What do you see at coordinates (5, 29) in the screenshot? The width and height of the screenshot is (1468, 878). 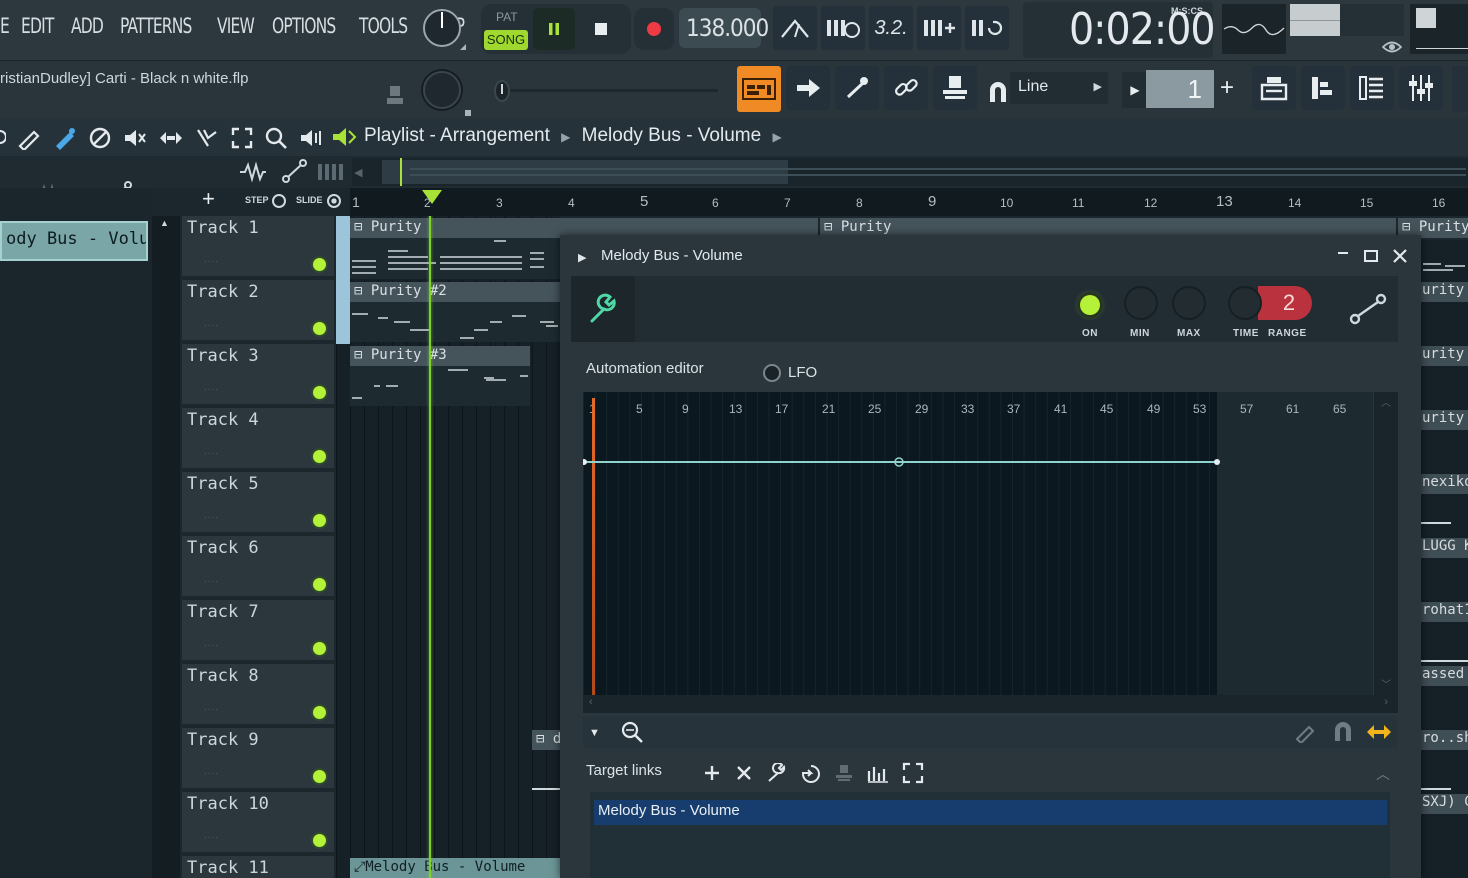 I see `menu-file: E` at bounding box center [5, 29].